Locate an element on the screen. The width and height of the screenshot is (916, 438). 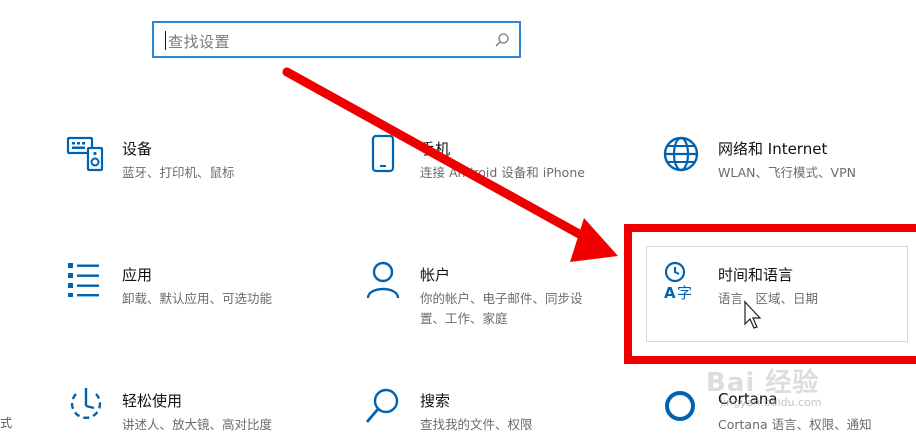
watermark-brand: Bai 经验 is located at coordinates (763, 383).